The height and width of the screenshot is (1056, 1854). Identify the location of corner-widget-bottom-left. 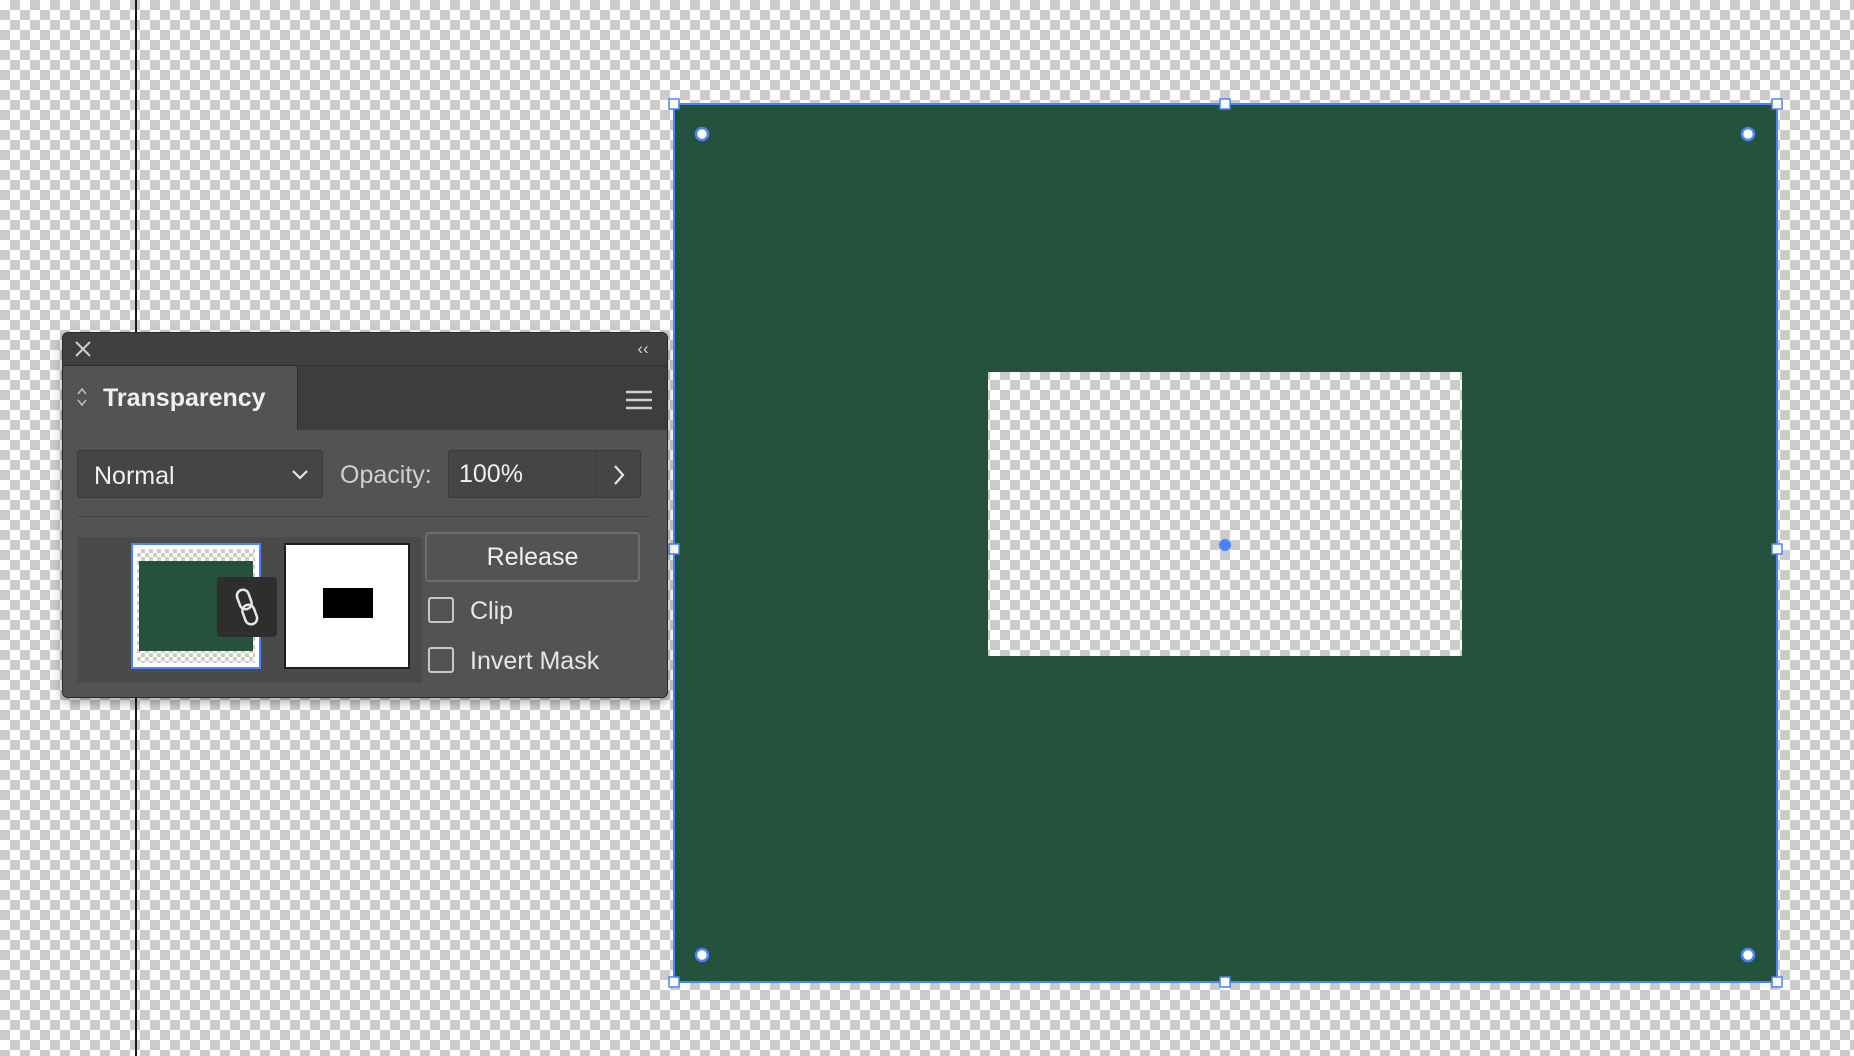
(702, 955).